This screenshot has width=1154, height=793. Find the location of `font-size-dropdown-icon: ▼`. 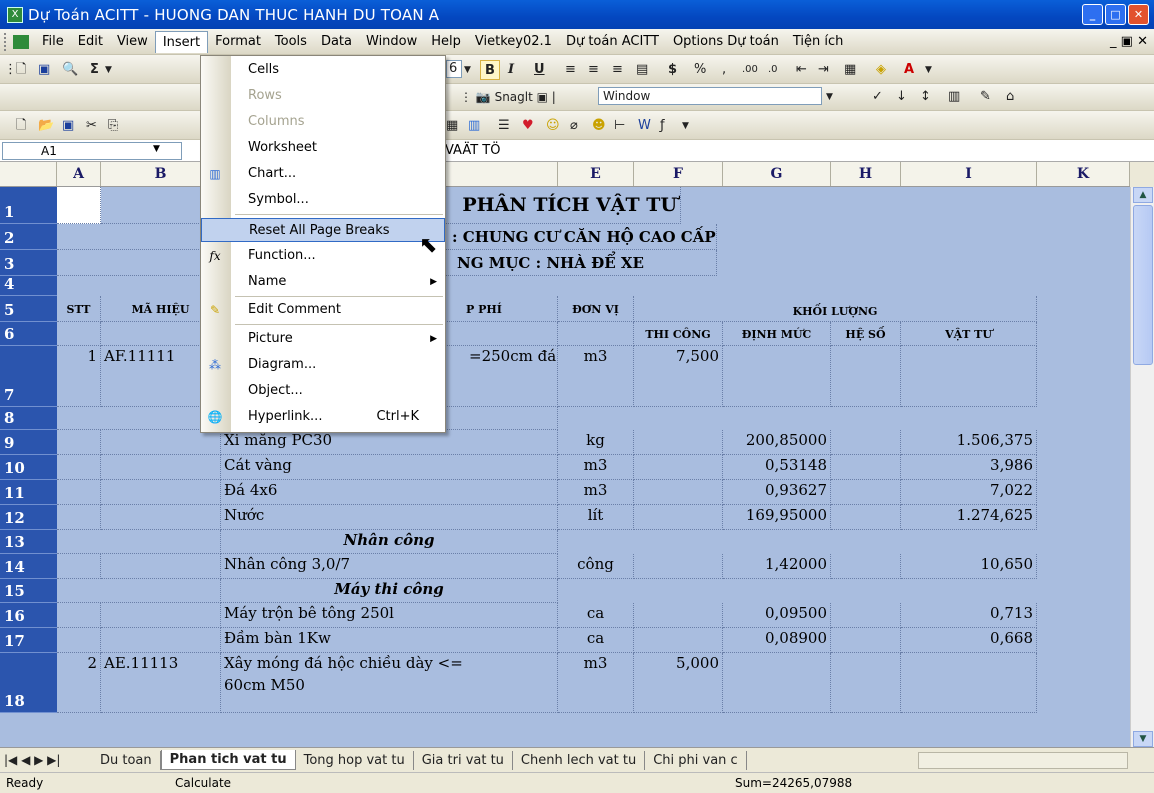

font-size-dropdown-icon: ▼ is located at coordinates (467, 70).